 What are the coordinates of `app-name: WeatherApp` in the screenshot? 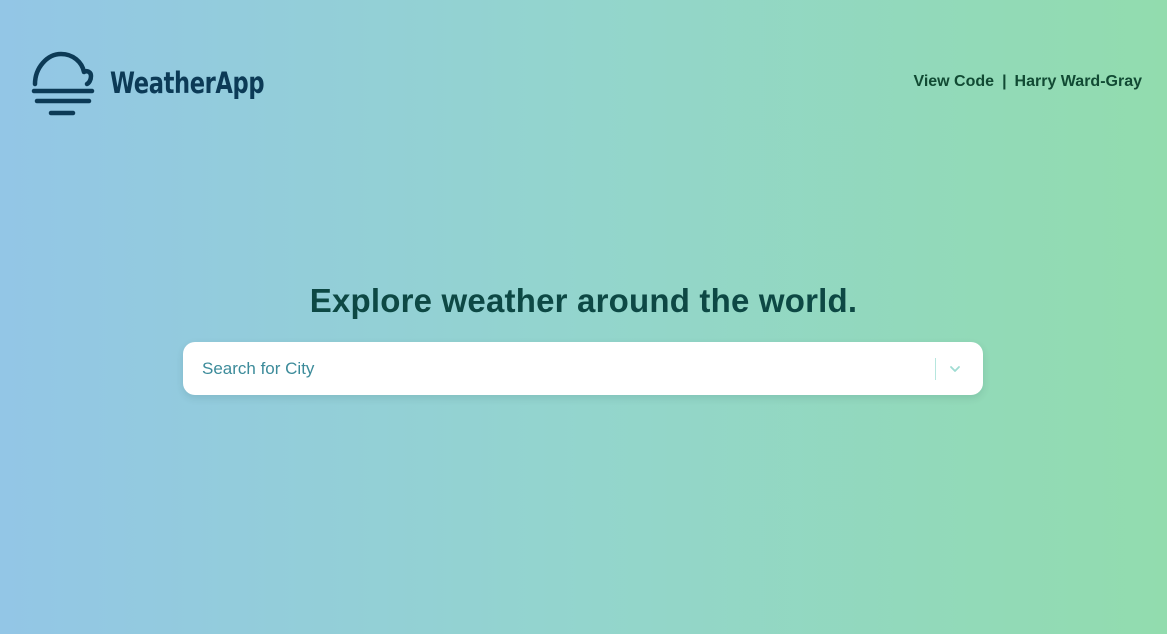 It's located at (187, 83).